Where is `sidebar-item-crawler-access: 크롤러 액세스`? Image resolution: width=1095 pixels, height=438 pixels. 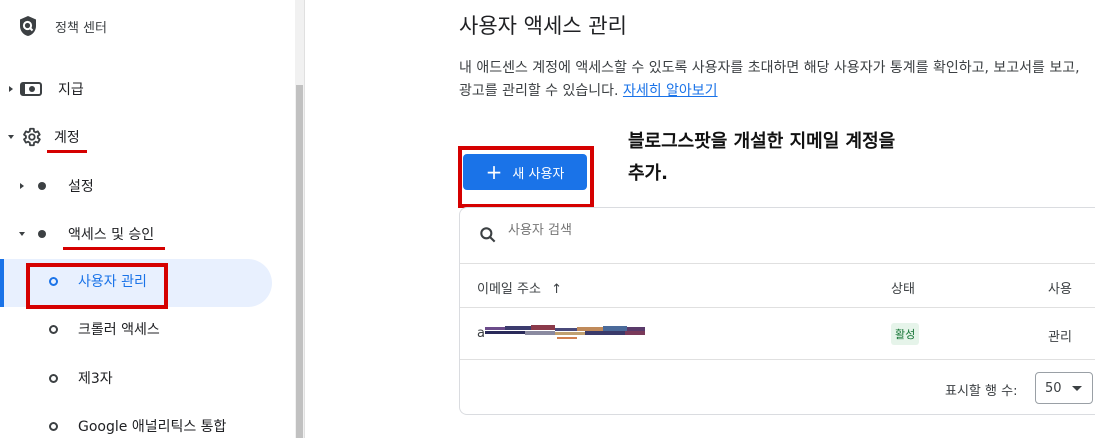
sidebar-item-crawler-access: 크롤러 액세스 is located at coordinates (104, 329).